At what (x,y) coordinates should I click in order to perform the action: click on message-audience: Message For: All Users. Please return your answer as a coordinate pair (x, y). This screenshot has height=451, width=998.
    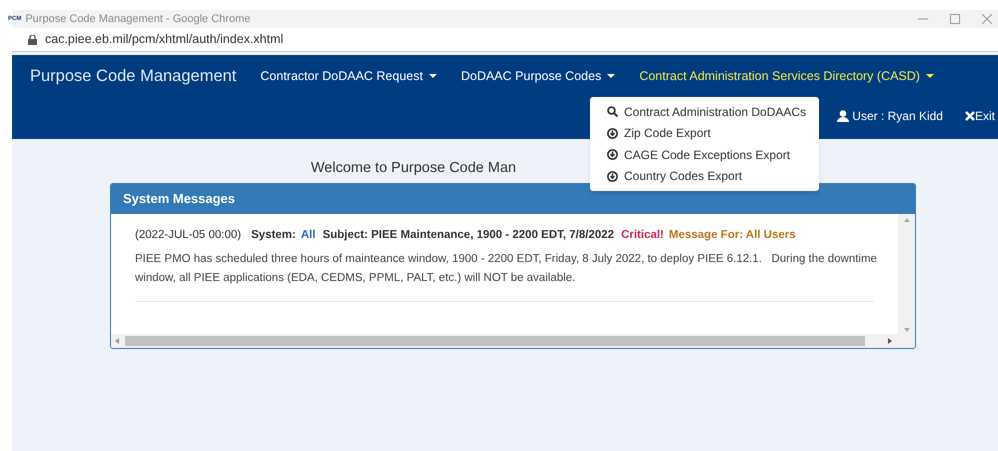
    Looking at the image, I should click on (732, 235).